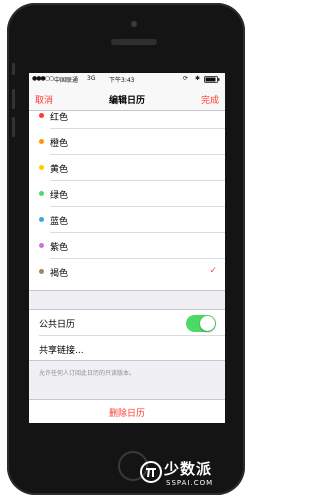 This screenshot has width=320, height=500. What do you see at coordinates (59, 222) in the screenshot?
I see `color-option-label: 蓝色` at bounding box center [59, 222].